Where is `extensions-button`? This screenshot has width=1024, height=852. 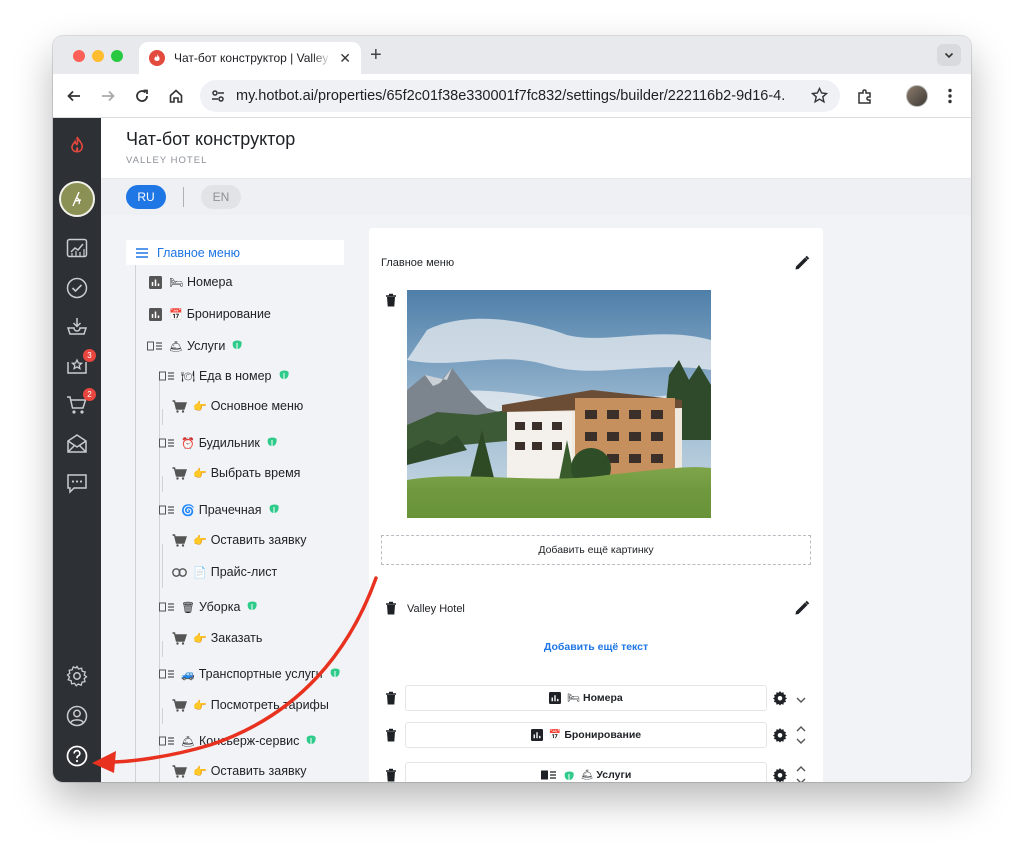 extensions-button is located at coordinates (865, 96).